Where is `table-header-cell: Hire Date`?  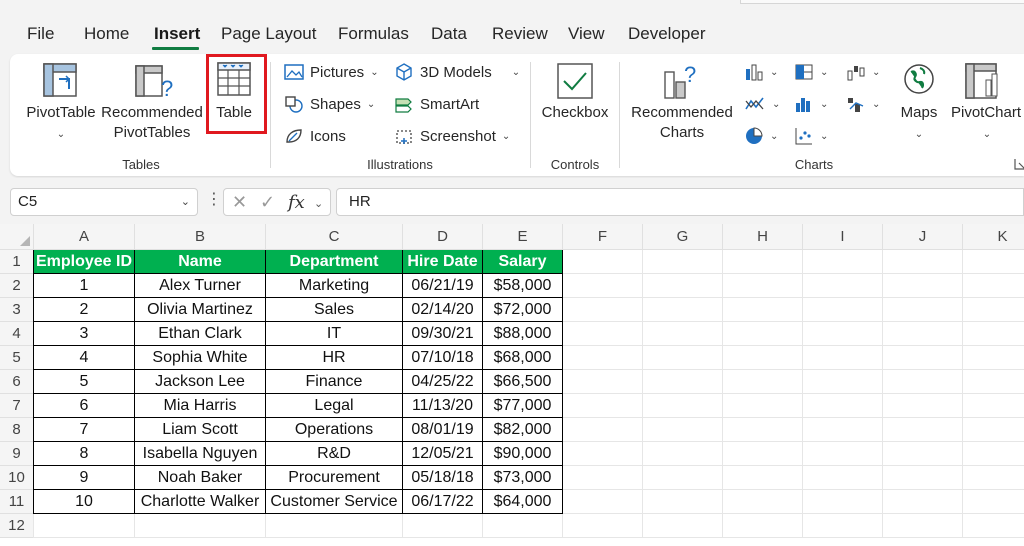
table-header-cell: Hire Date is located at coordinates (443, 262).